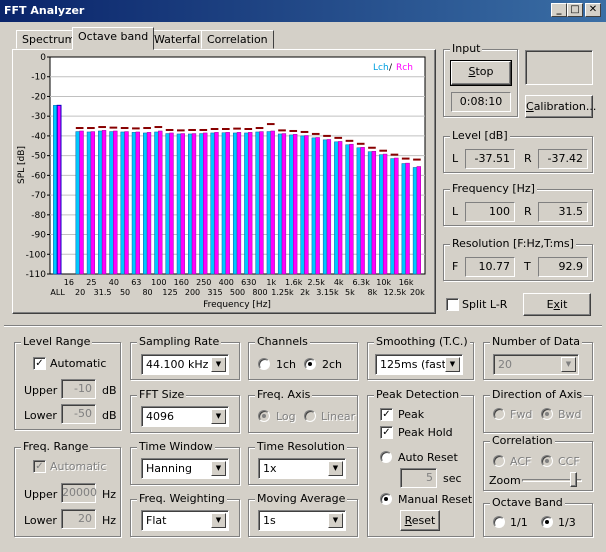 Image resolution: width=606 pixels, height=552 pixels. I want to click on time-window-select: Hanning ▼, so click(185, 468).